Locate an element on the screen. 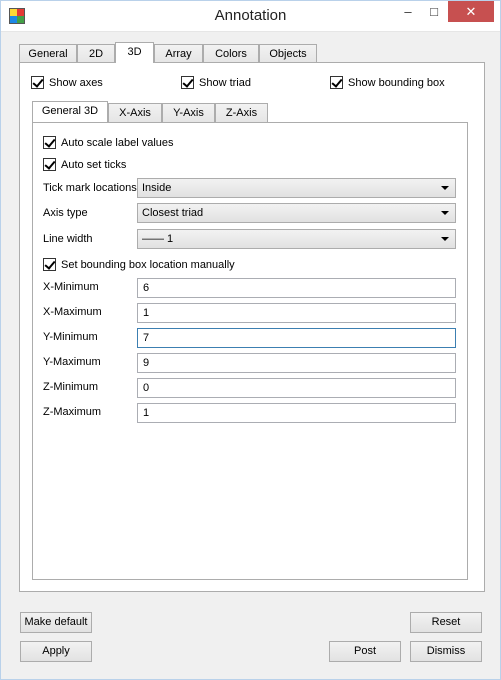  minimize-button: – is located at coordinates (408, 11).